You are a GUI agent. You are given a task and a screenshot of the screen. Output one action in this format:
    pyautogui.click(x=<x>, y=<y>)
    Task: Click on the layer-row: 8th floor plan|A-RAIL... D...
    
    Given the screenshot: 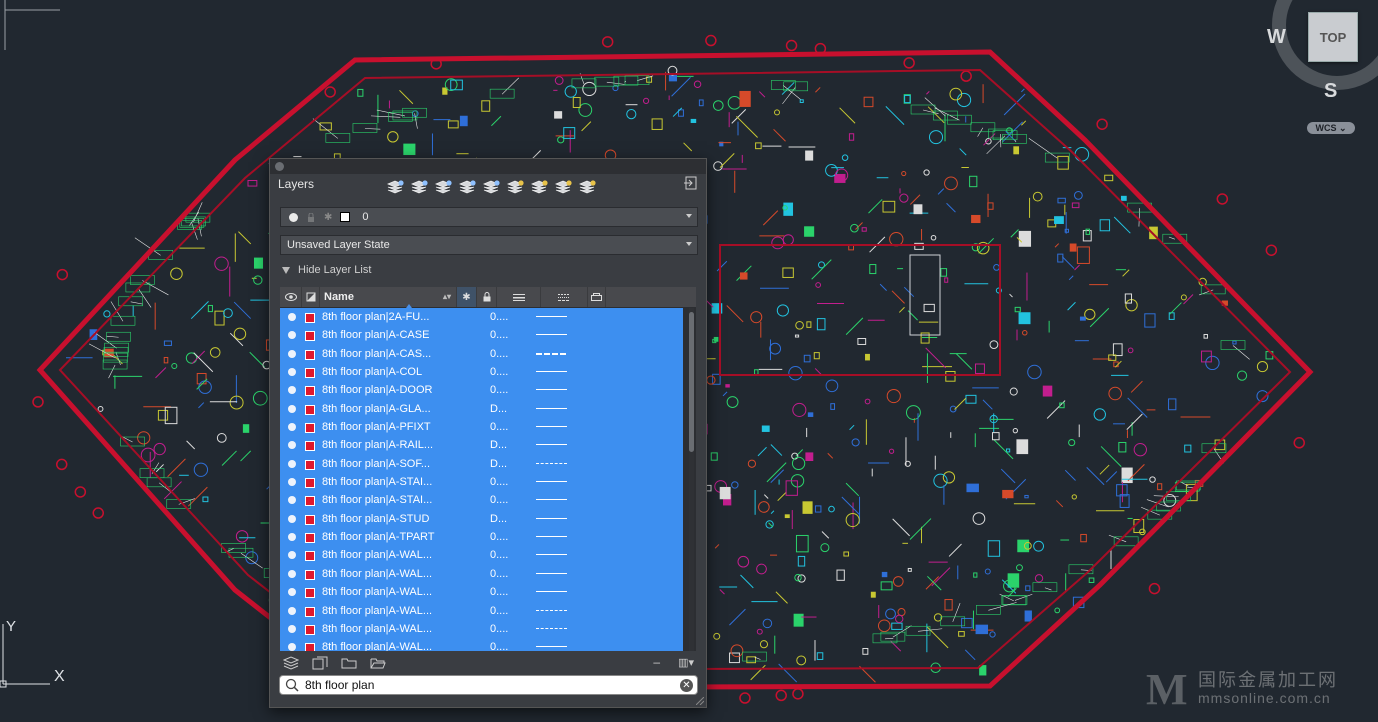 What is the action you would take?
    pyautogui.click(x=481, y=445)
    